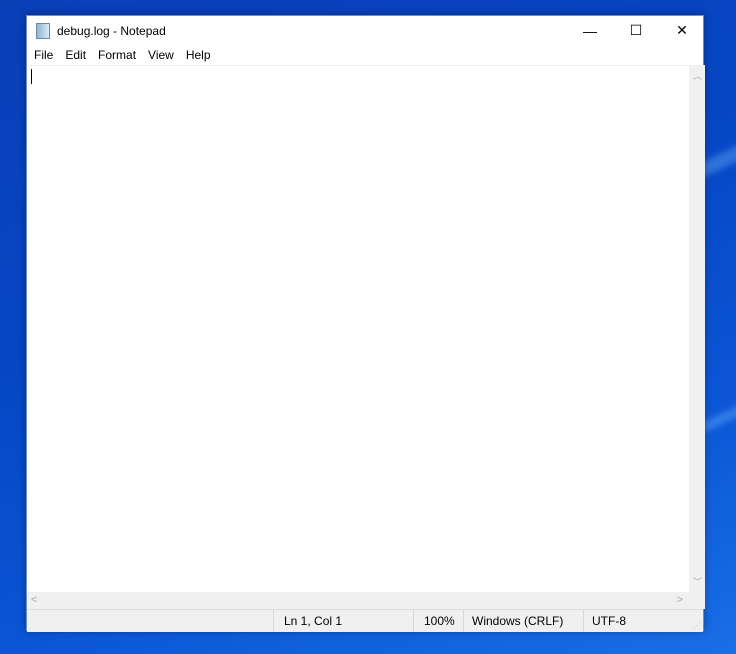 This screenshot has height=654, width=736. Describe the element at coordinates (697, 600) in the screenshot. I see `scrollbar-corner` at that location.